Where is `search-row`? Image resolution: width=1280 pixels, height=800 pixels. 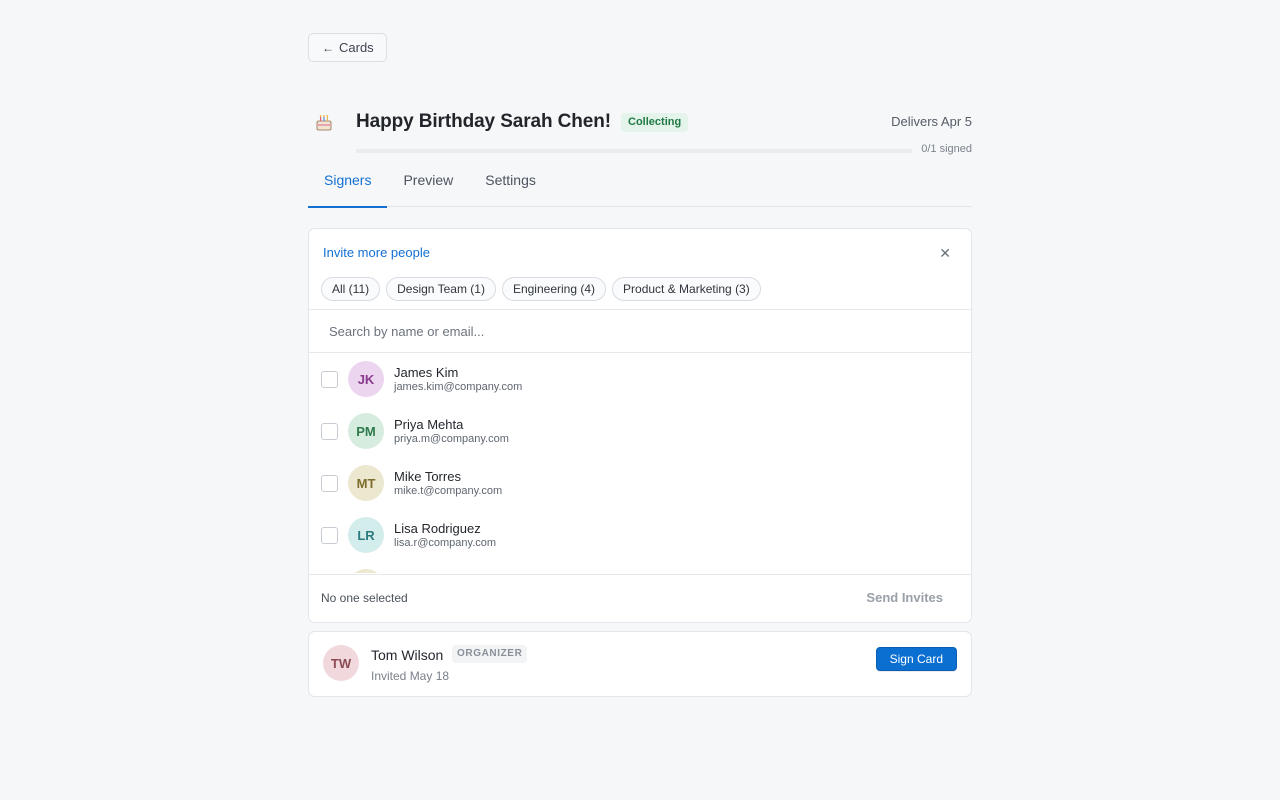 search-row is located at coordinates (640, 331).